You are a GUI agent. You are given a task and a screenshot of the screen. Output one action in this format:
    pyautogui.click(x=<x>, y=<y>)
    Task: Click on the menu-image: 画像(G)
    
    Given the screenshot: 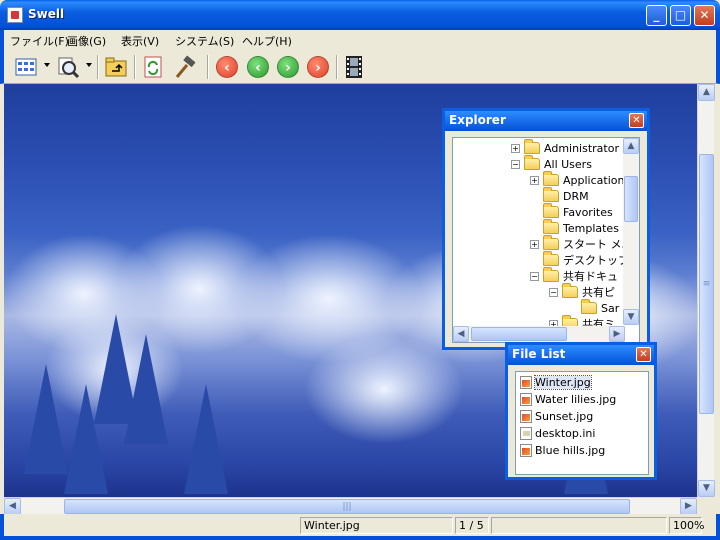 What is the action you would take?
    pyautogui.click(x=86, y=41)
    